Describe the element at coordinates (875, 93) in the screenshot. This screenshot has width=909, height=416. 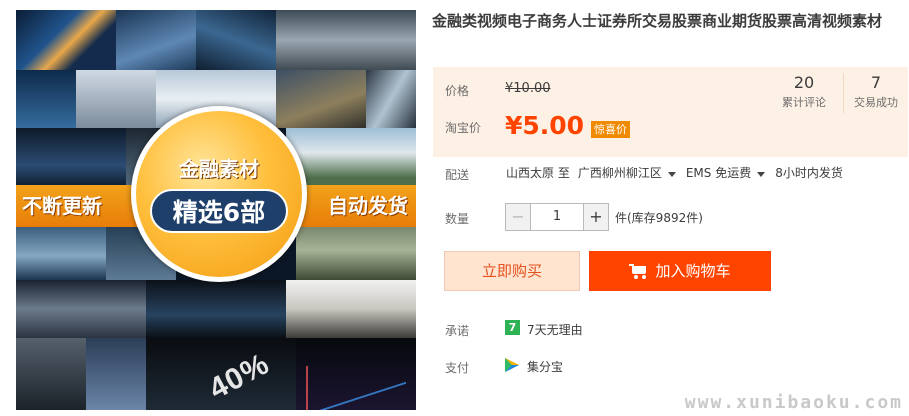
I see `sales-stat: 7 交易成功` at that location.